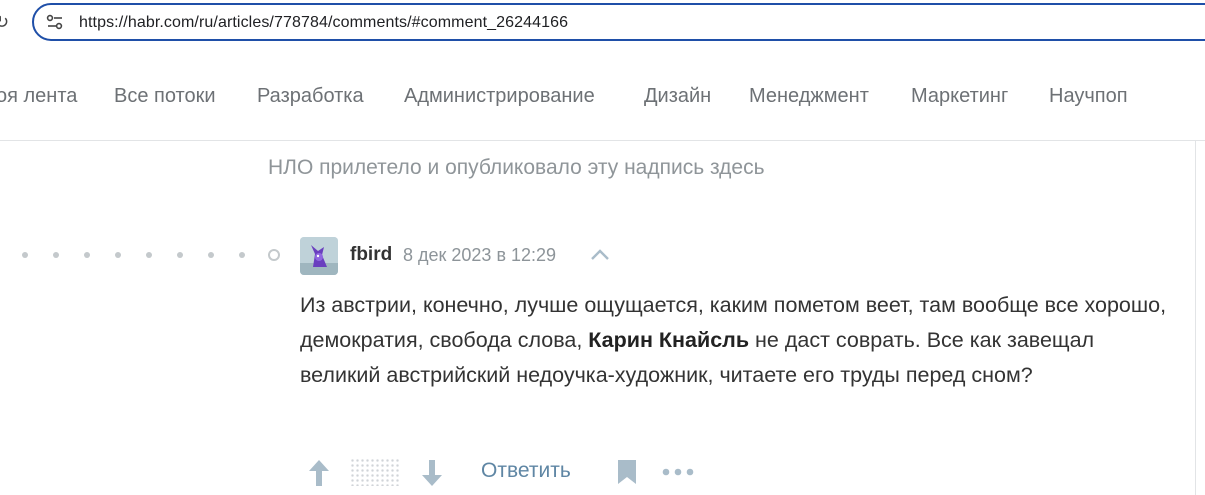 The image size is (1205, 495). Describe the element at coordinates (678, 472) in the screenshot. I see `more-dots-icon` at that location.